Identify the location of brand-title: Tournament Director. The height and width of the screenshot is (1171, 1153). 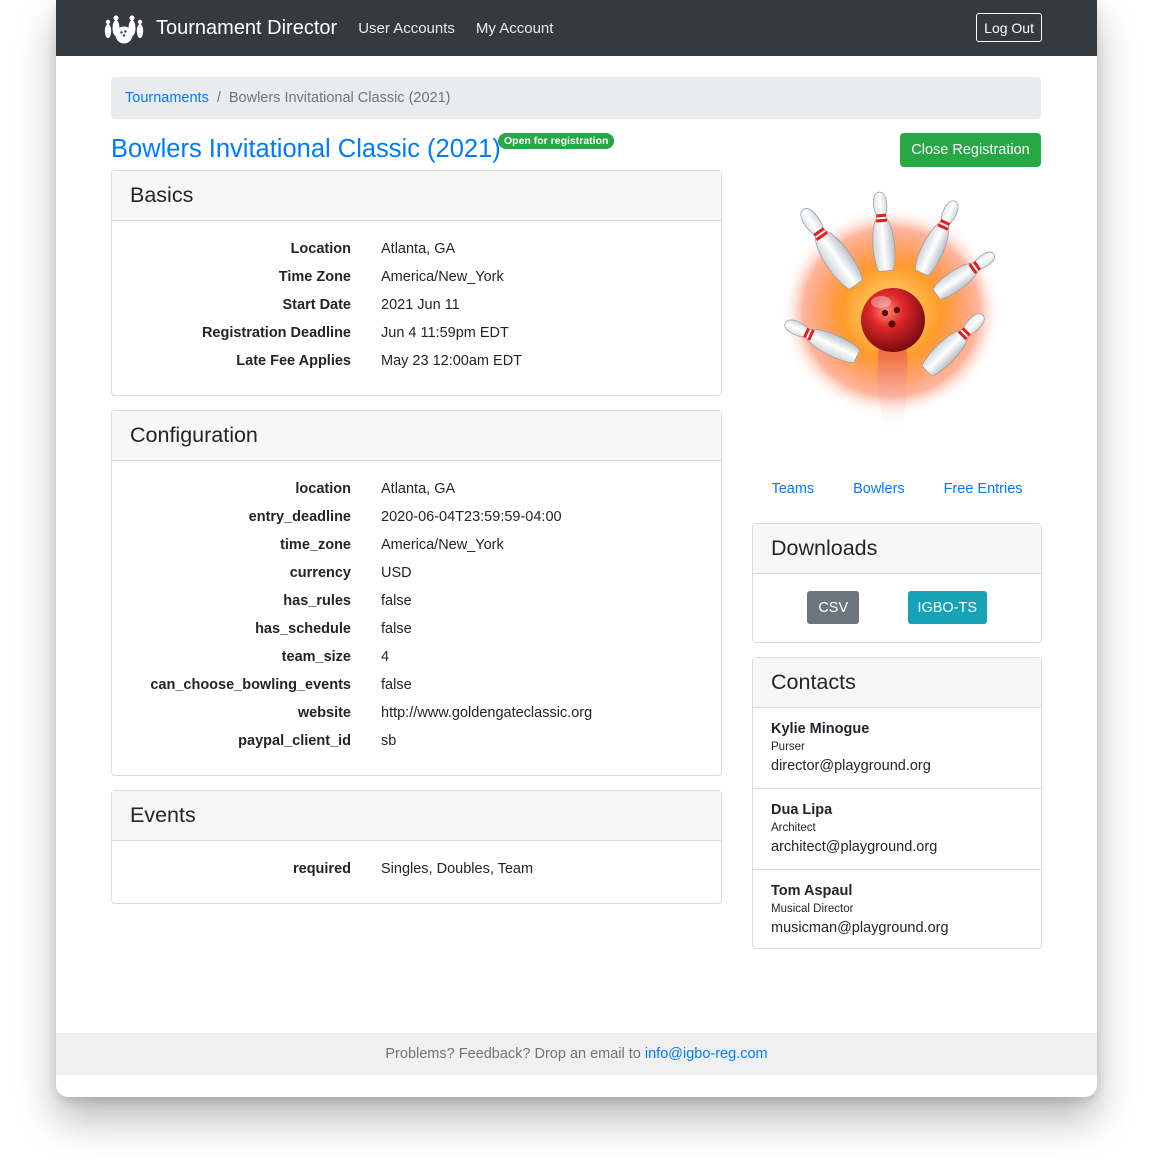
(247, 27).